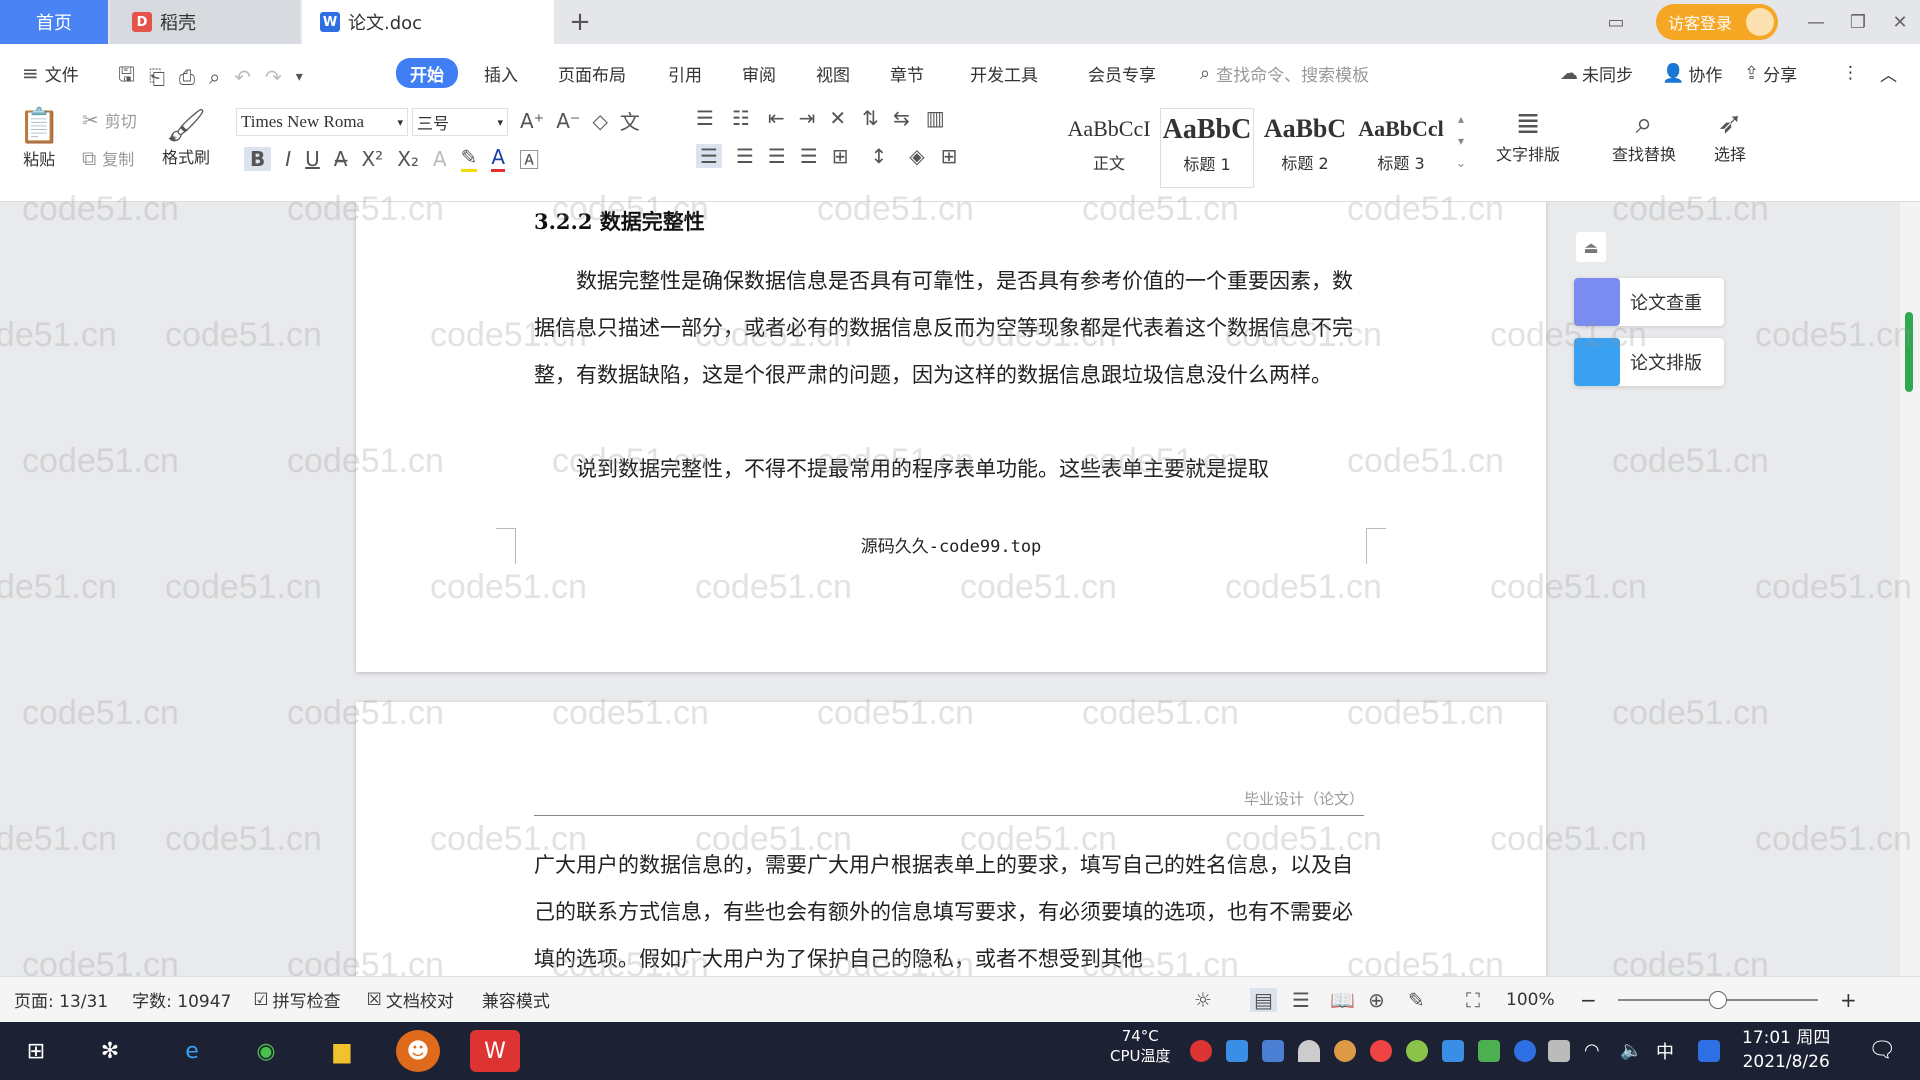  What do you see at coordinates (1263, 999) in the screenshot?
I see `page-view-icon: ▤` at bounding box center [1263, 999].